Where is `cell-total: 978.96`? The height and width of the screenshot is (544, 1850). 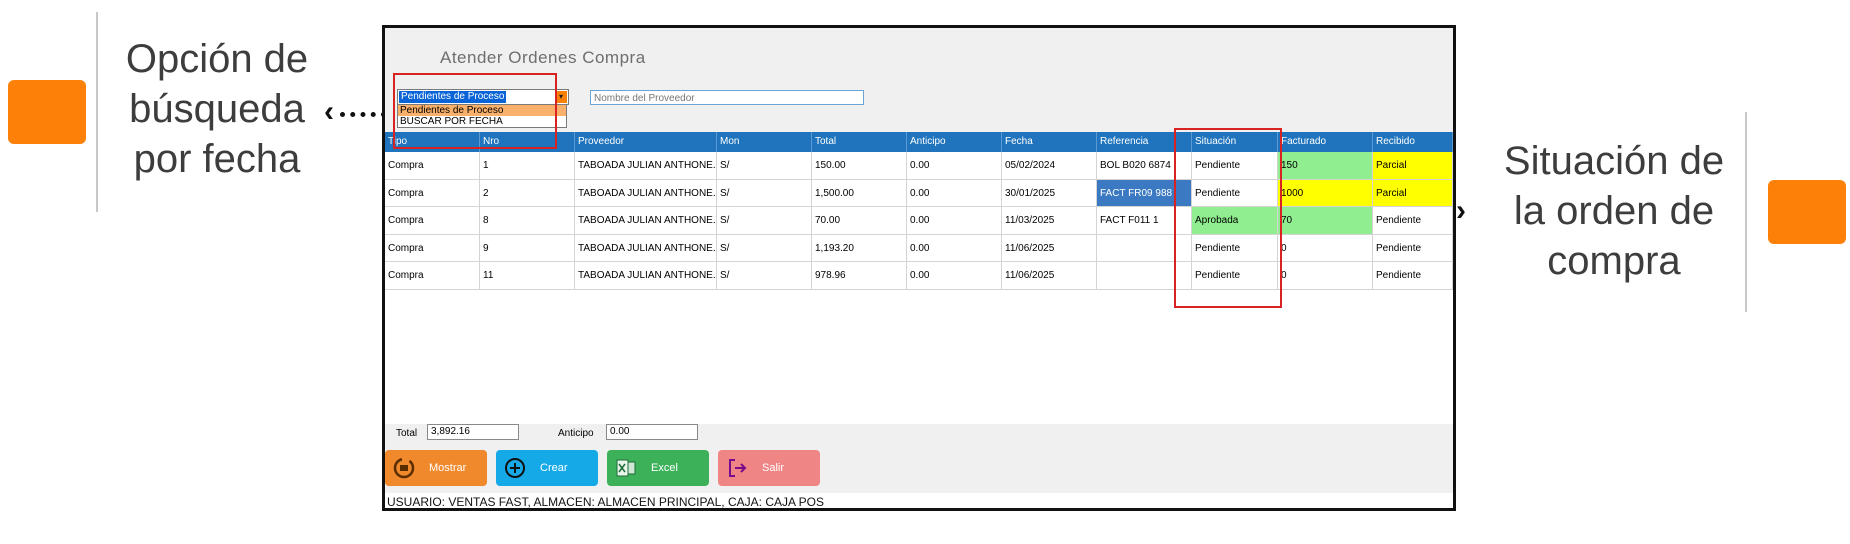
cell-total: 978.96 is located at coordinates (859, 275).